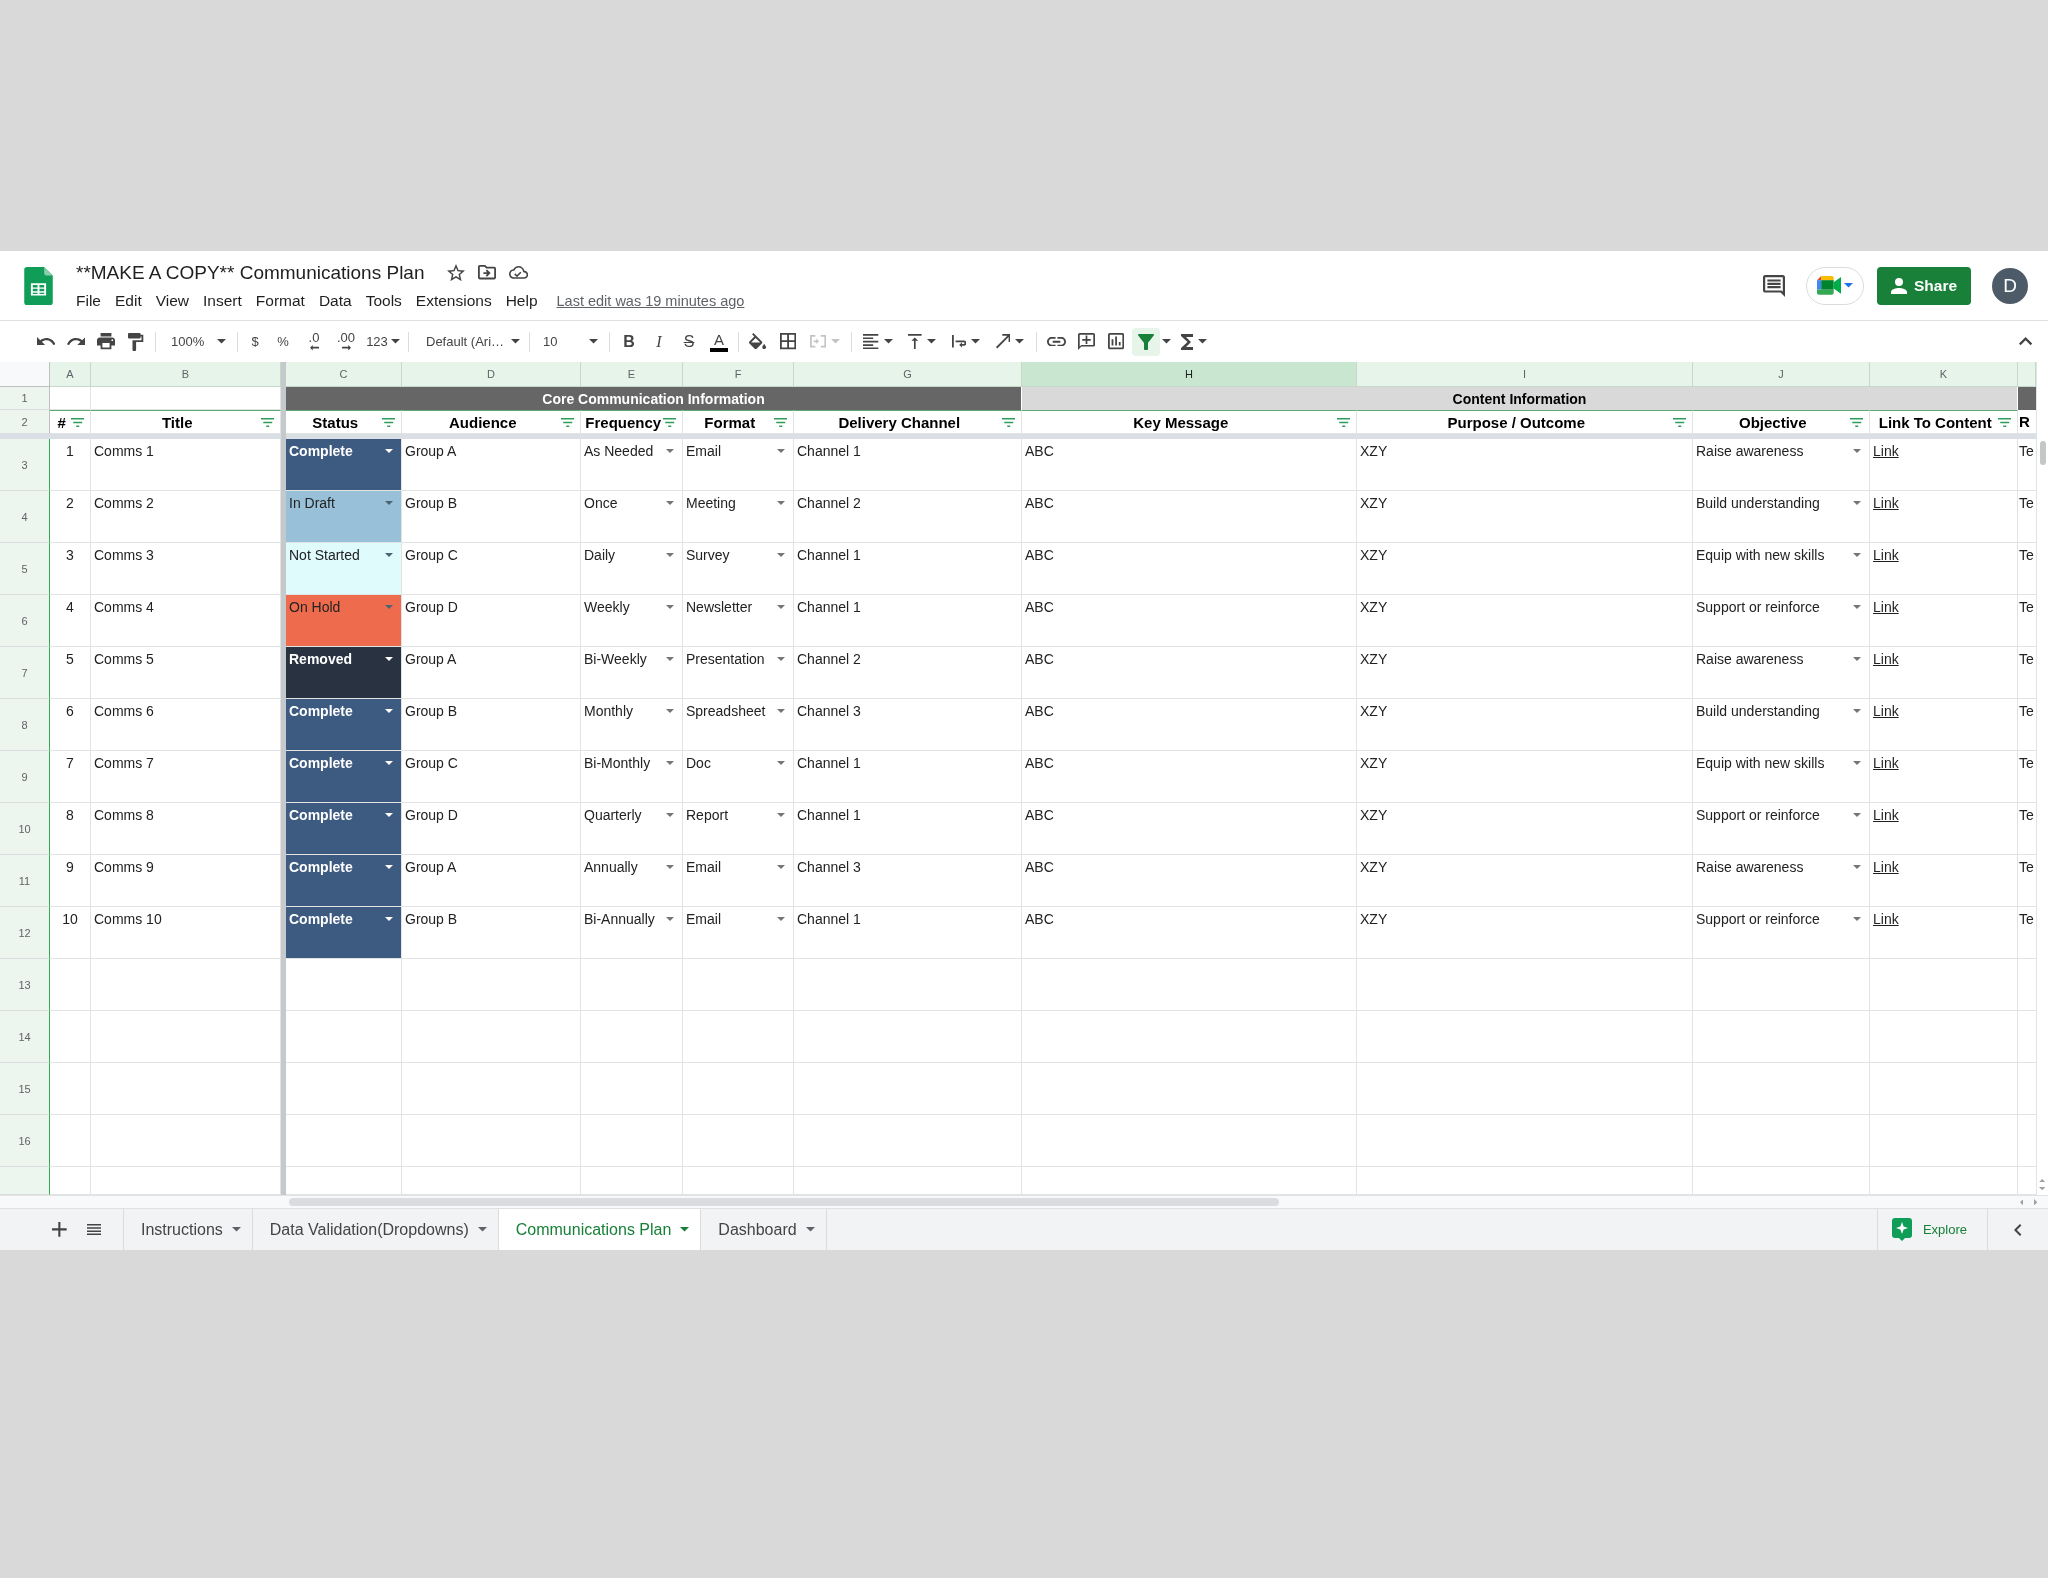 The width and height of the screenshot is (2048, 1578). Describe the element at coordinates (335, 300) in the screenshot. I see `menu-item: Data` at that location.